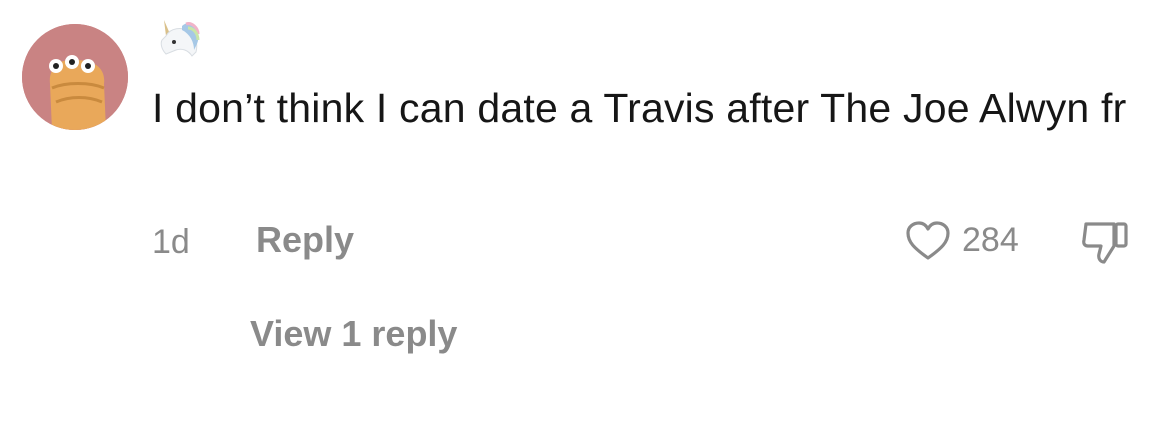 This screenshot has width=1169, height=429. Describe the element at coordinates (171, 242) in the screenshot. I see `comment-timestamp: 1d` at that location.